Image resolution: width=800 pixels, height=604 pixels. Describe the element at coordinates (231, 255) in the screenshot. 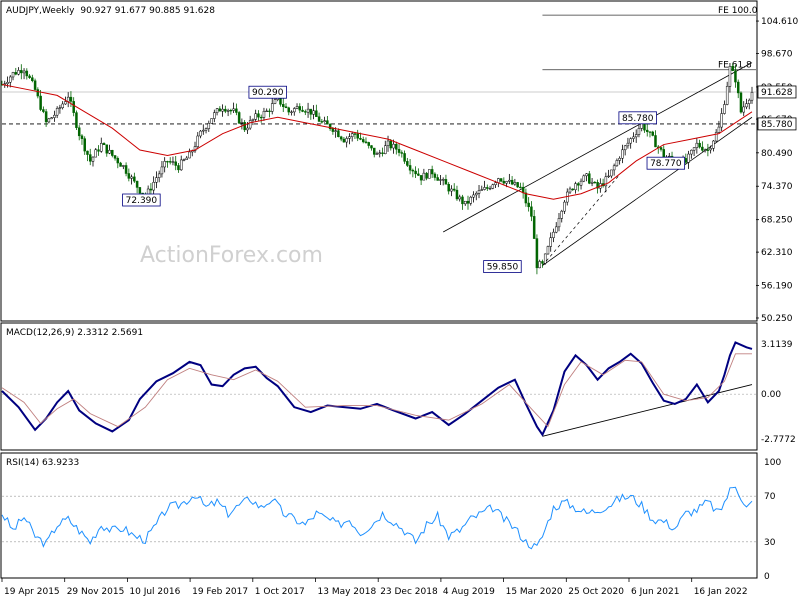

I see `watermark: ActionForex.com` at that location.